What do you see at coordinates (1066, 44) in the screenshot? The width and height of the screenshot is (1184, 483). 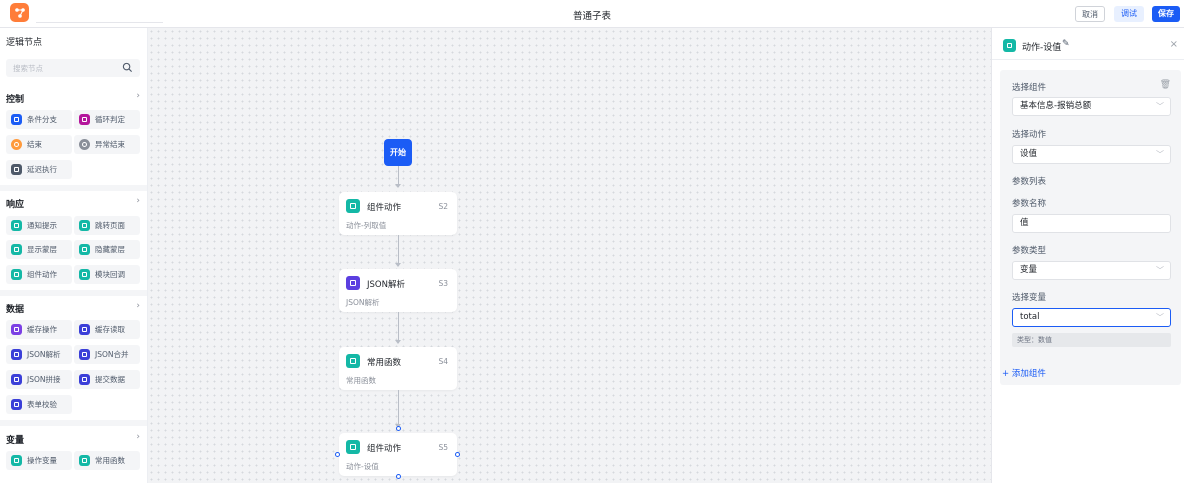 I see `edit-icon: ✎` at bounding box center [1066, 44].